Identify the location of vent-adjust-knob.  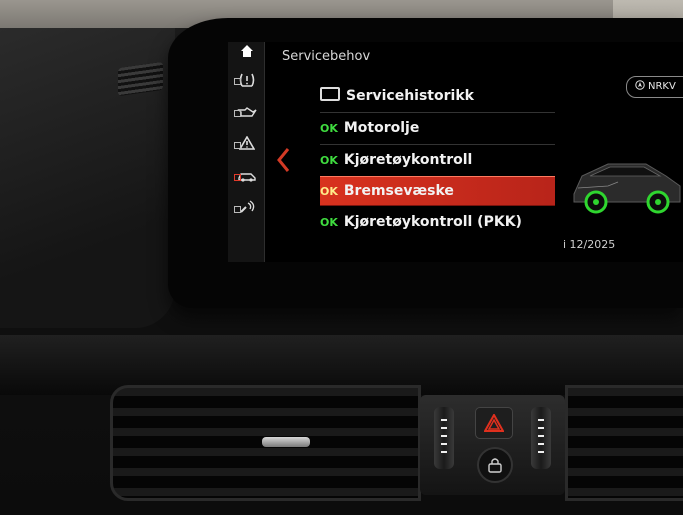
(286, 442).